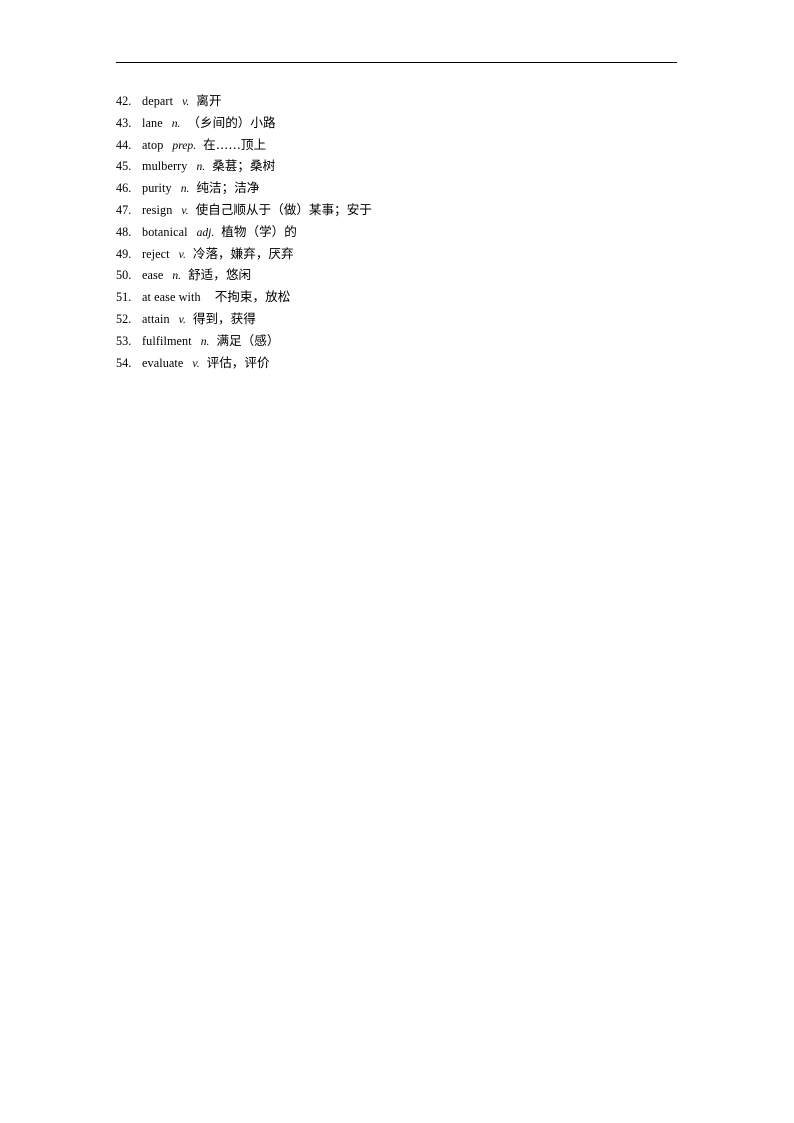 Image resolution: width=794 pixels, height=1123 pixels. Describe the element at coordinates (152, 122) in the screenshot. I see `entry-word: lane` at that location.